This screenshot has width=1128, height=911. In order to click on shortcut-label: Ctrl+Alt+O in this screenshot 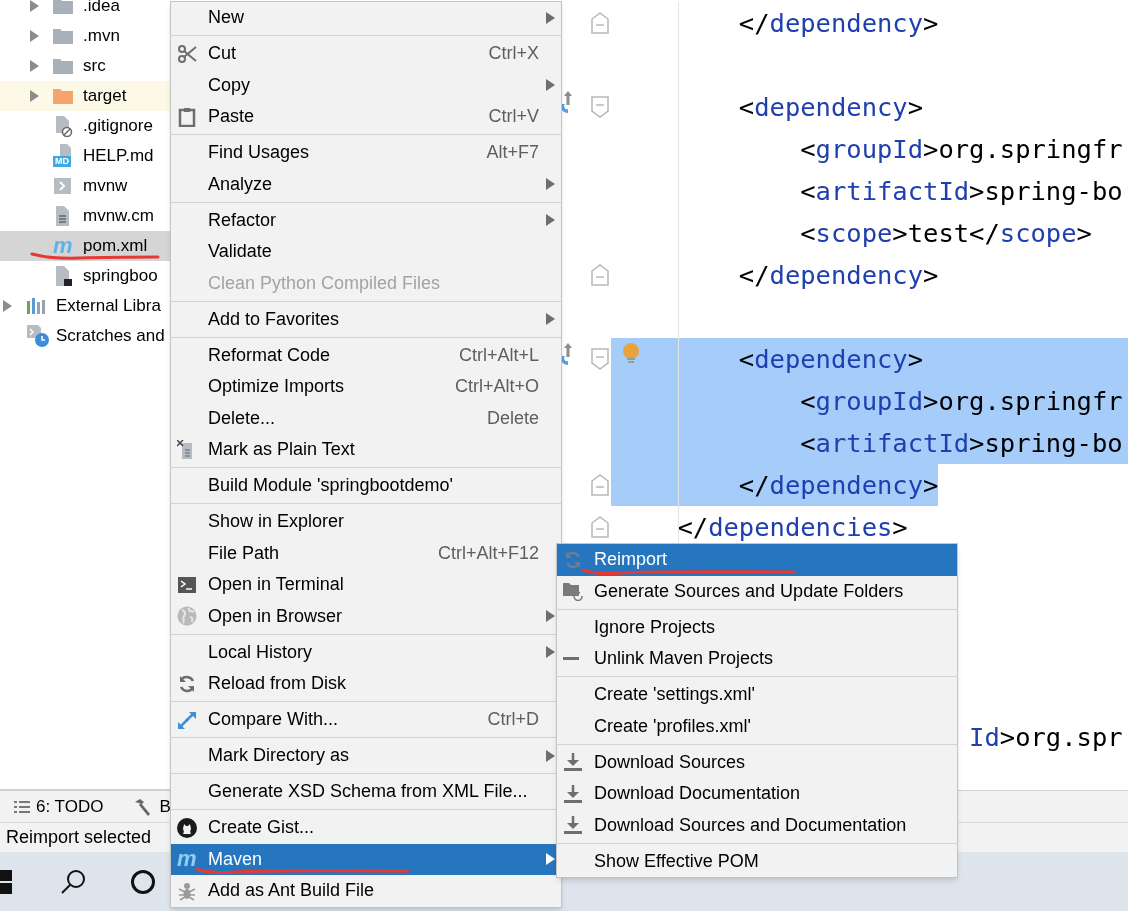, I will do `click(496, 387)`.